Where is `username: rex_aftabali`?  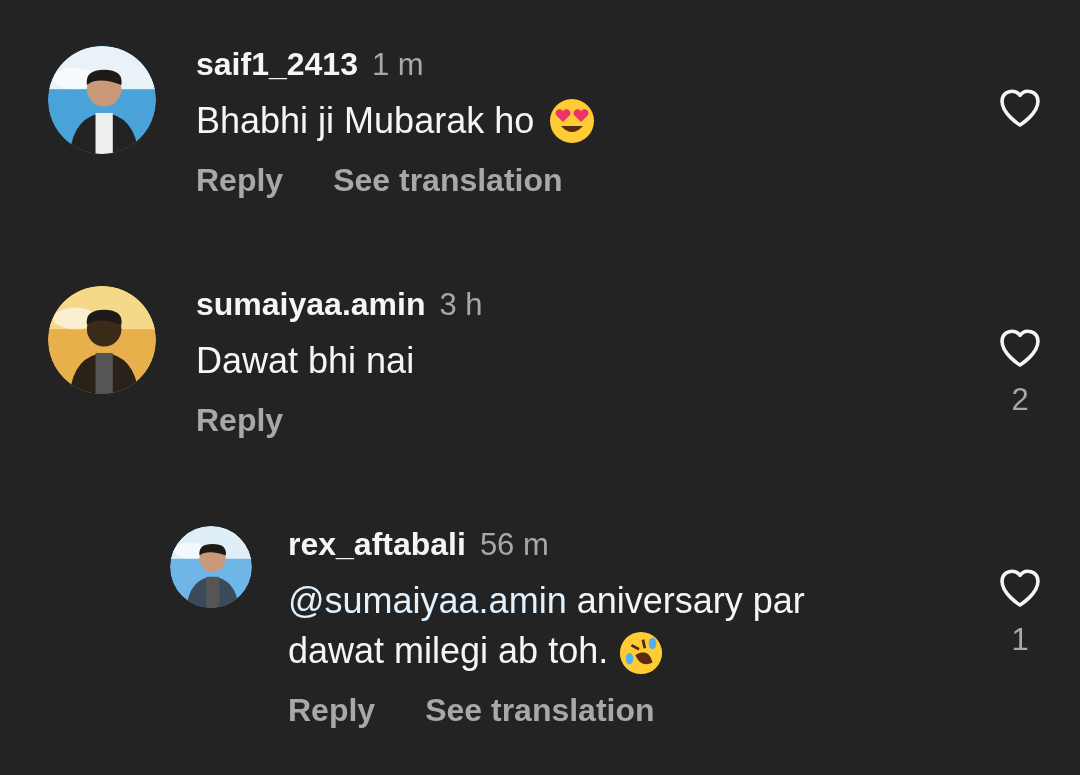 username: rex_aftabali is located at coordinates (377, 544).